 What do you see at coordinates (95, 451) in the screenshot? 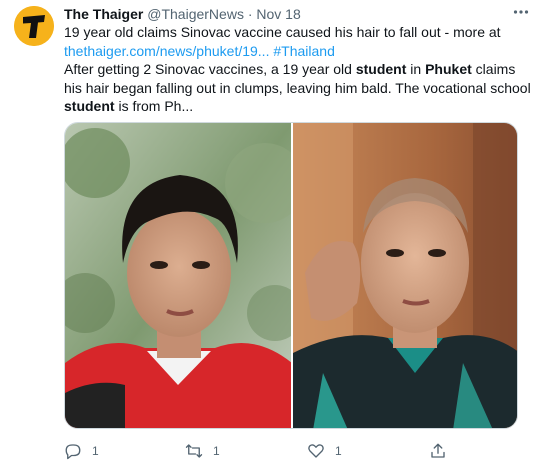
I see `reply-count: 1` at bounding box center [95, 451].